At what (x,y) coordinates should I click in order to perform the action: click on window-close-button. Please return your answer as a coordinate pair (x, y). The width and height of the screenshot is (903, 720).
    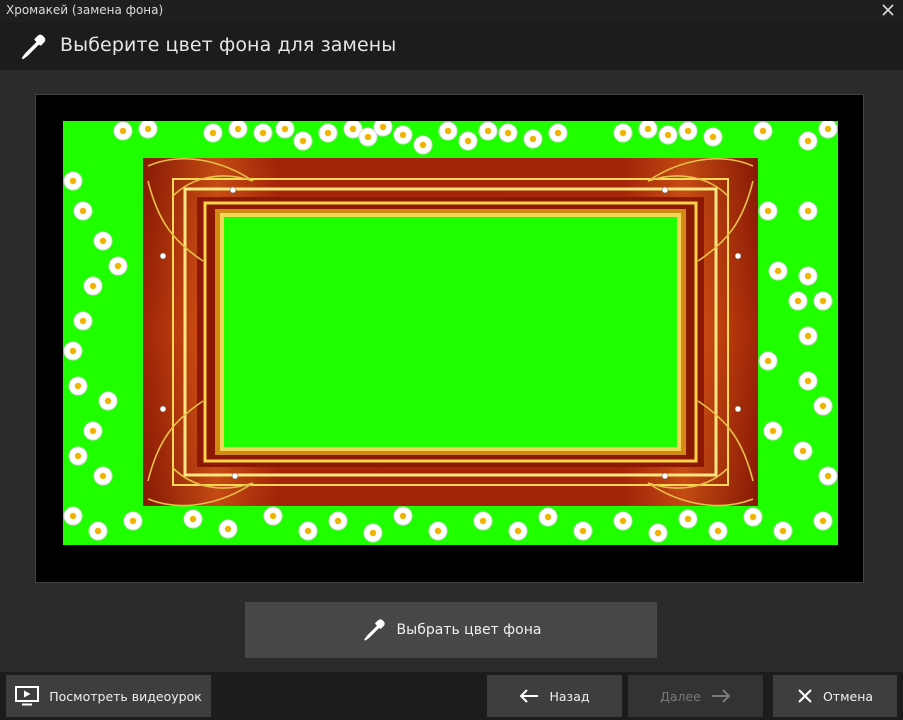
    Looking at the image, I should click on (888, 10).